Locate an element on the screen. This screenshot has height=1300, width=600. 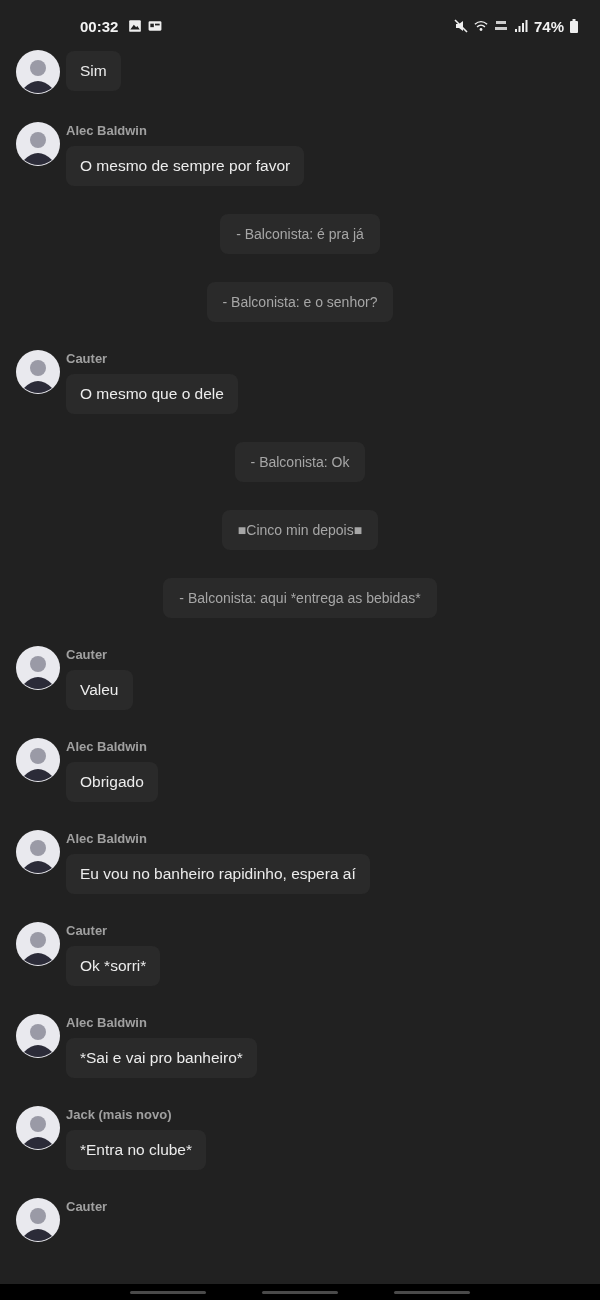
narration-bubble: - Balconista: aqui *entrega as bebidas* is located at coordinates (300, 598).